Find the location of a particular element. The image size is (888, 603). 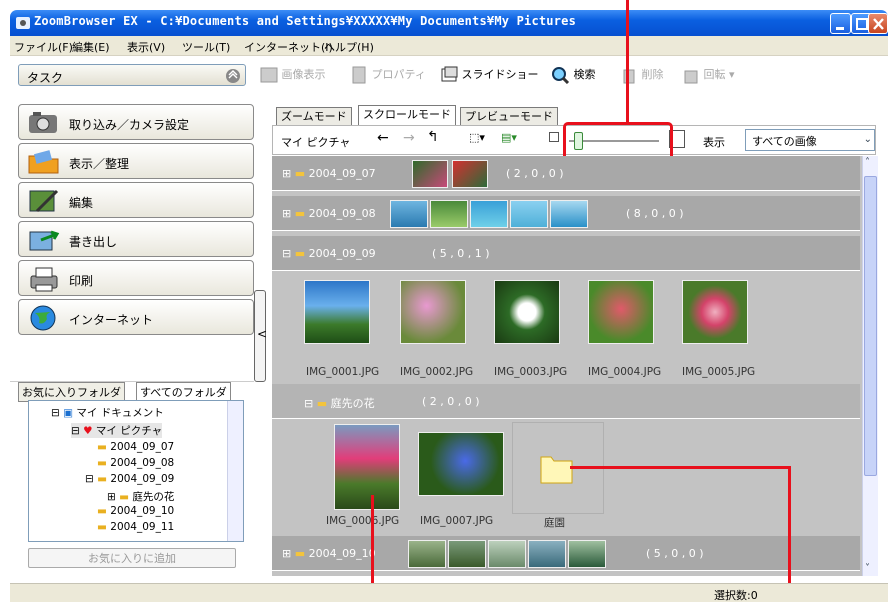

rotate-icon is located at coordinates (691, 77).